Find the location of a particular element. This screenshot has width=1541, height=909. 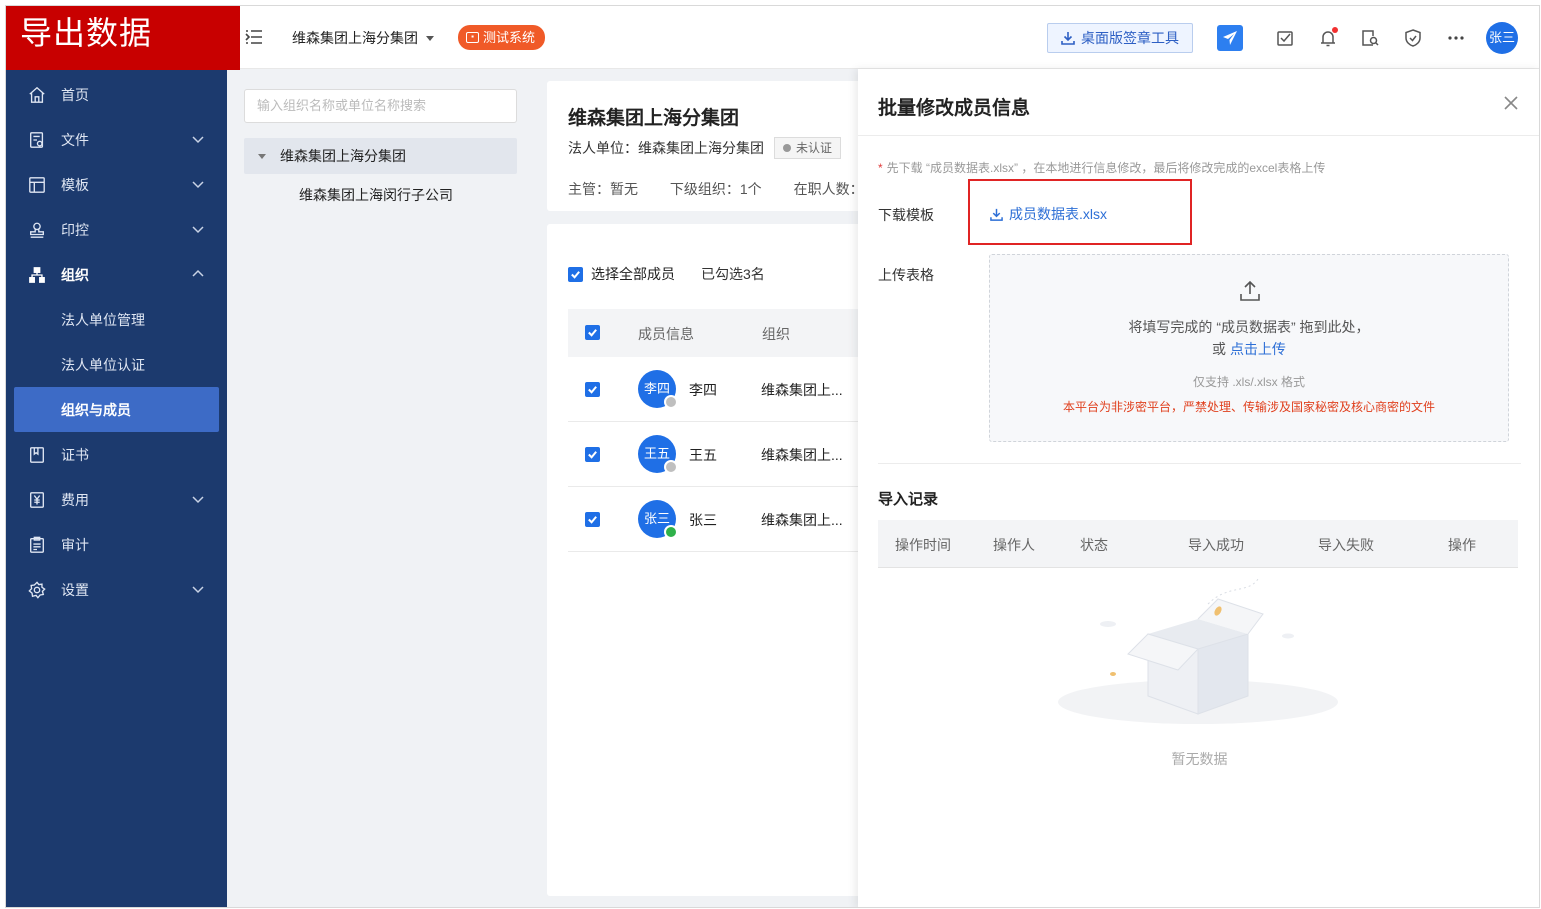

more-icon is located at coordinates (1456, 38).